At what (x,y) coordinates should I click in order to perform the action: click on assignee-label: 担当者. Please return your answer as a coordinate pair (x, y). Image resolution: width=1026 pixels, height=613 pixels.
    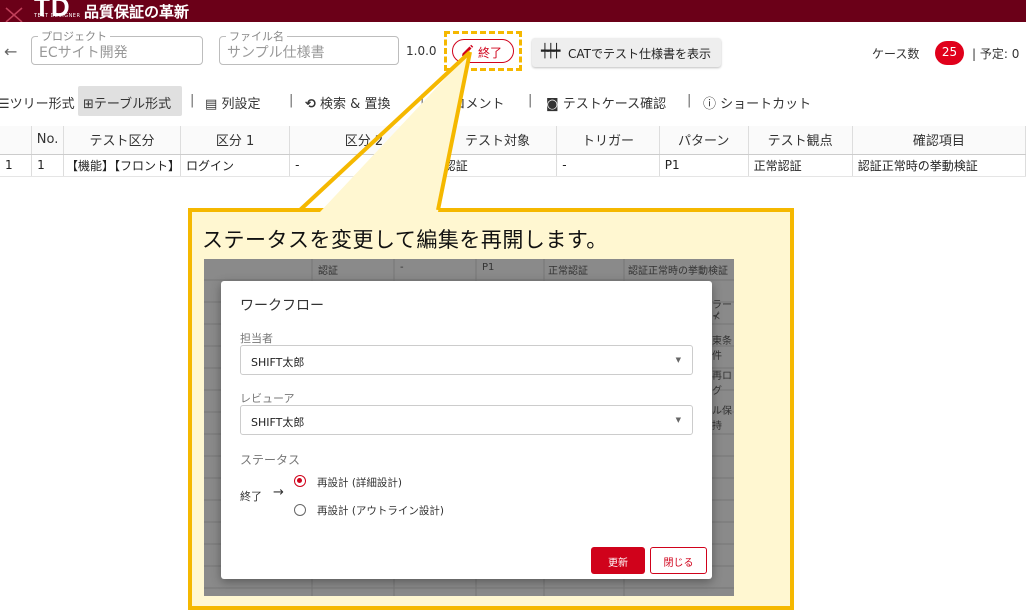
    Looking at the image, I should click on (256, 338).